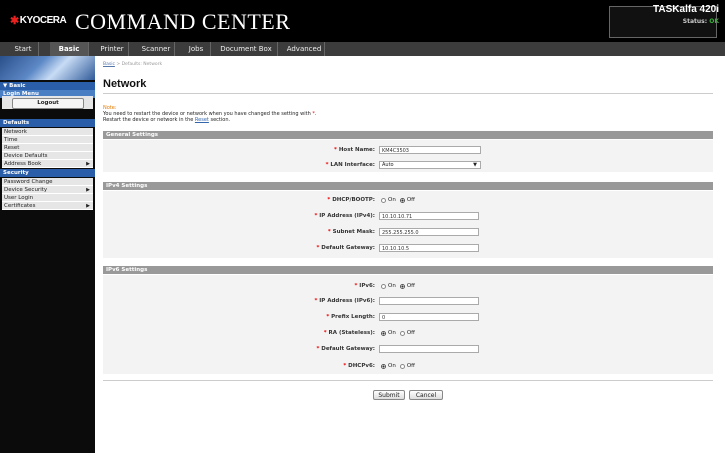 Image resolution: width=725 pixels, height=453 pixels. I want to click on ra-stateless-on-radio: On, so click(388, 333).